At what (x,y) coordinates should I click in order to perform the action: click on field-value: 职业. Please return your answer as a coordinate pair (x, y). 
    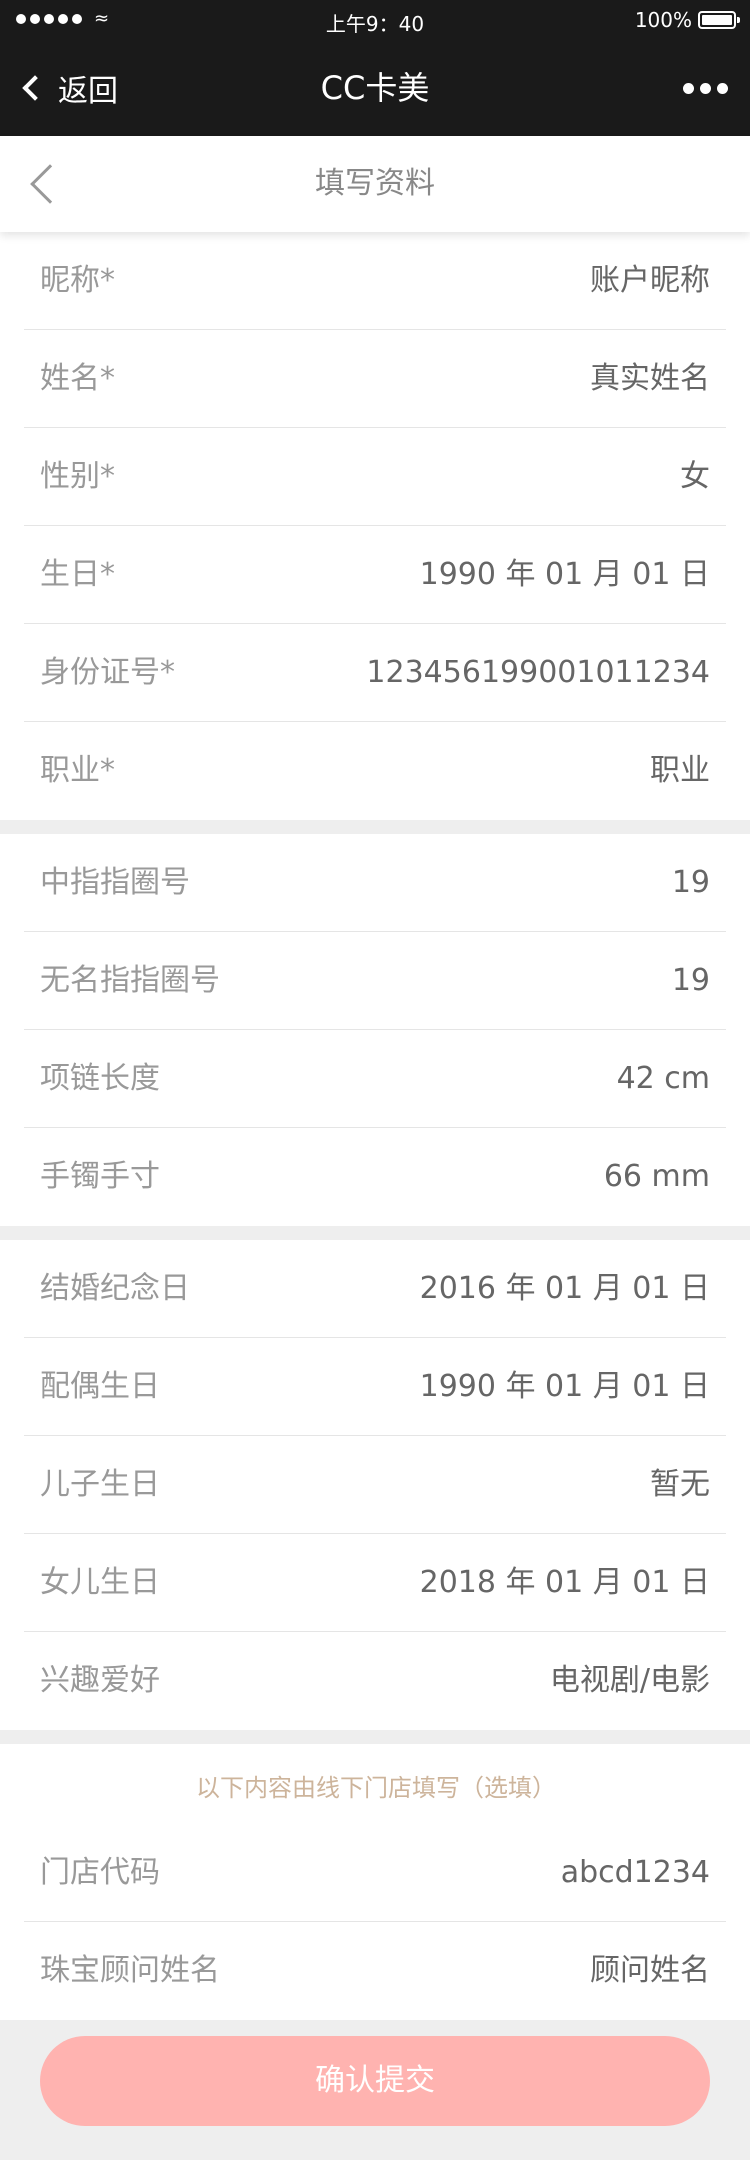
    Looking at the image, I should click on (680, 770).